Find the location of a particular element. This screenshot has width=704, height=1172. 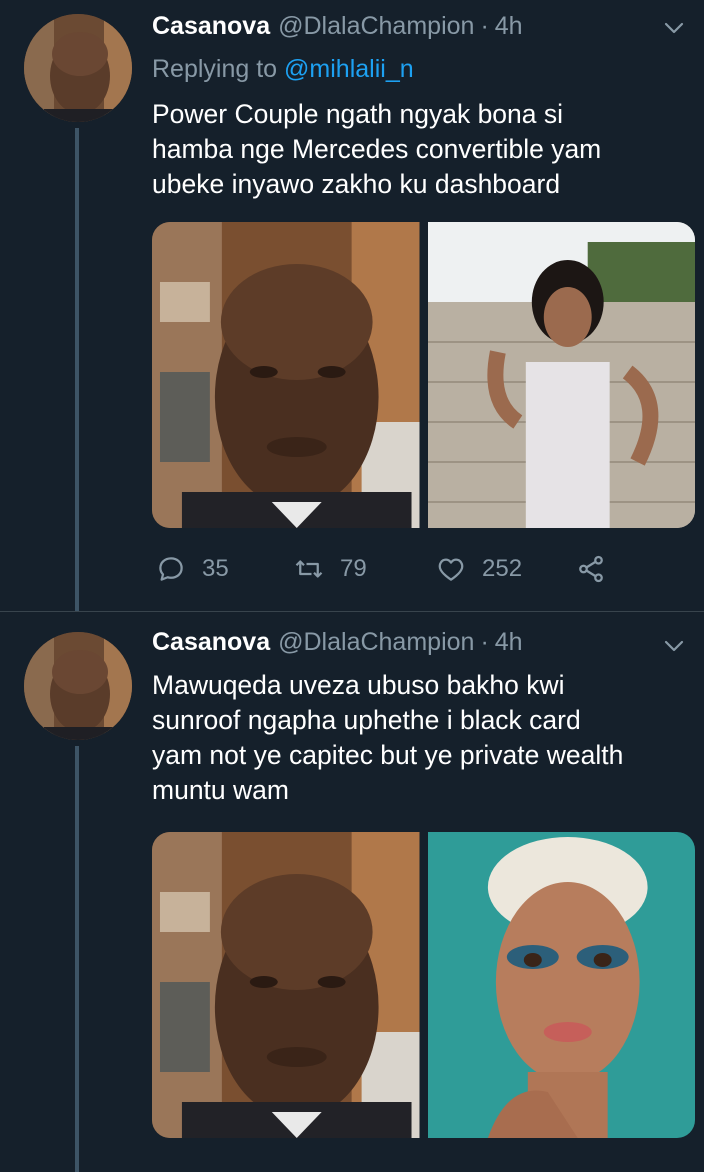

tweet-text-line: muntu wam is located at coordinates (220, 790).